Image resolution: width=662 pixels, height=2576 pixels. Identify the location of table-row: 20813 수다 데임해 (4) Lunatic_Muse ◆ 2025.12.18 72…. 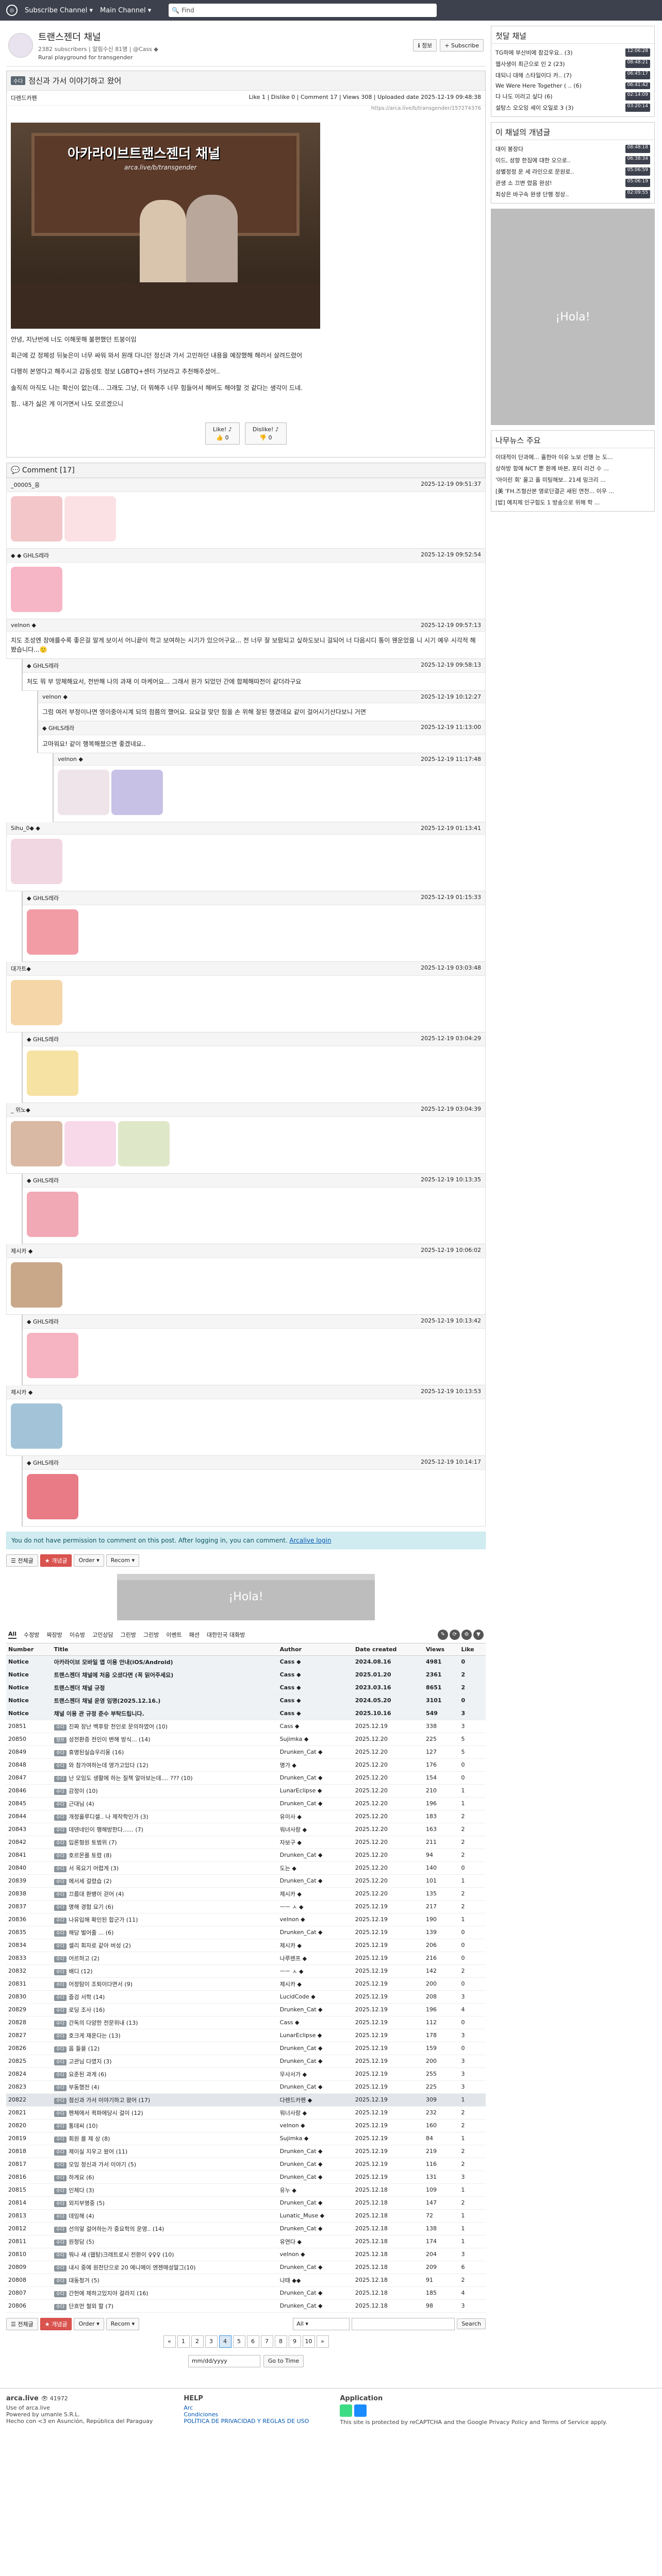
(246, 2216).